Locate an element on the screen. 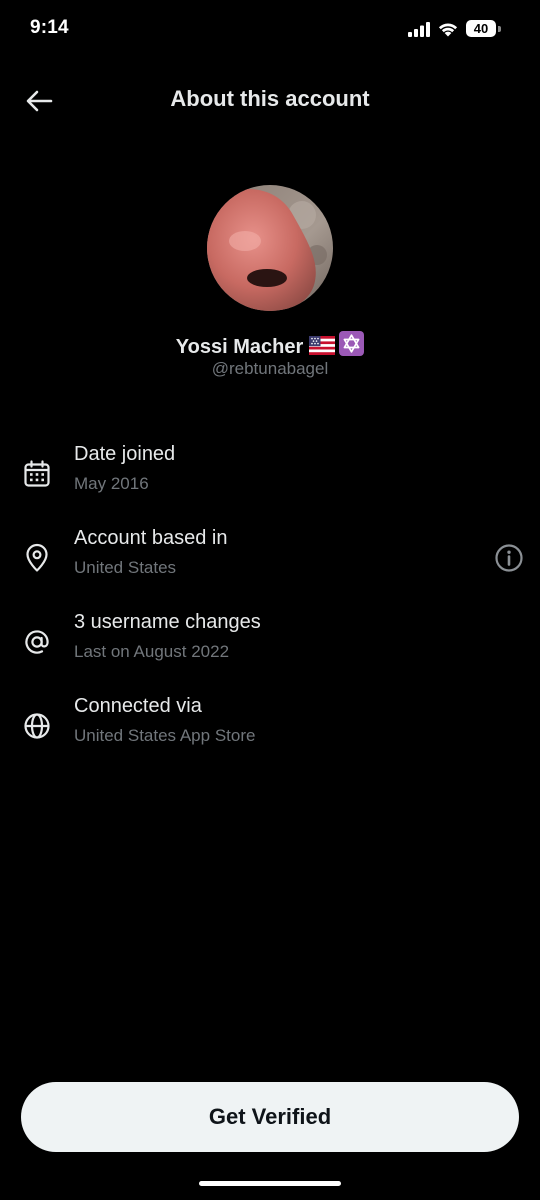 This screenshot has height=1200, width=540. detail-title: Connected via is located at coordinates (138, 706).